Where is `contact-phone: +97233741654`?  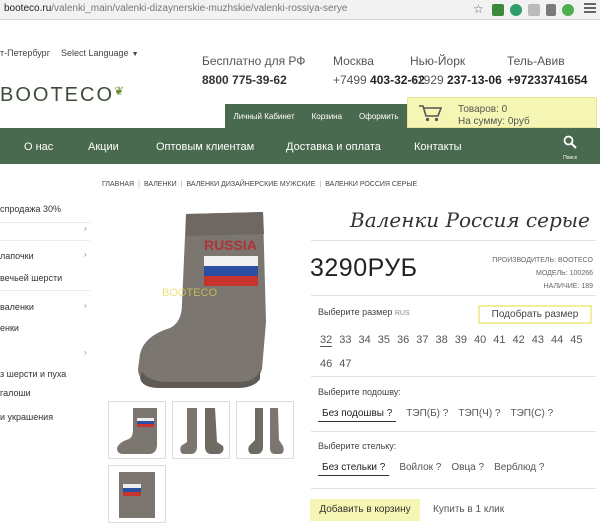 contact-phone: +97233741654 is located at coordinates (547, 80).